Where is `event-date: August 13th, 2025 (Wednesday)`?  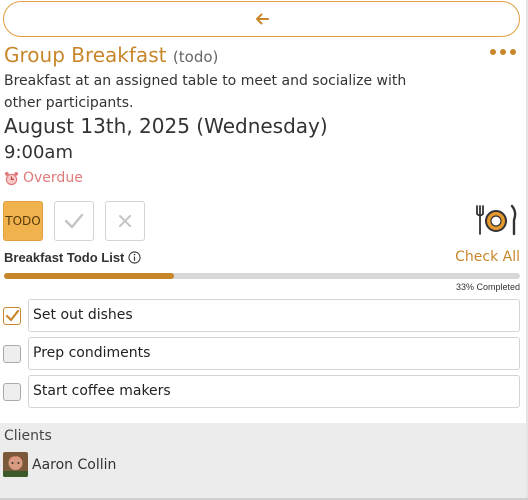
event-date: August 13th, 2025 (Wednesday) is located at coordinates (166, 126).